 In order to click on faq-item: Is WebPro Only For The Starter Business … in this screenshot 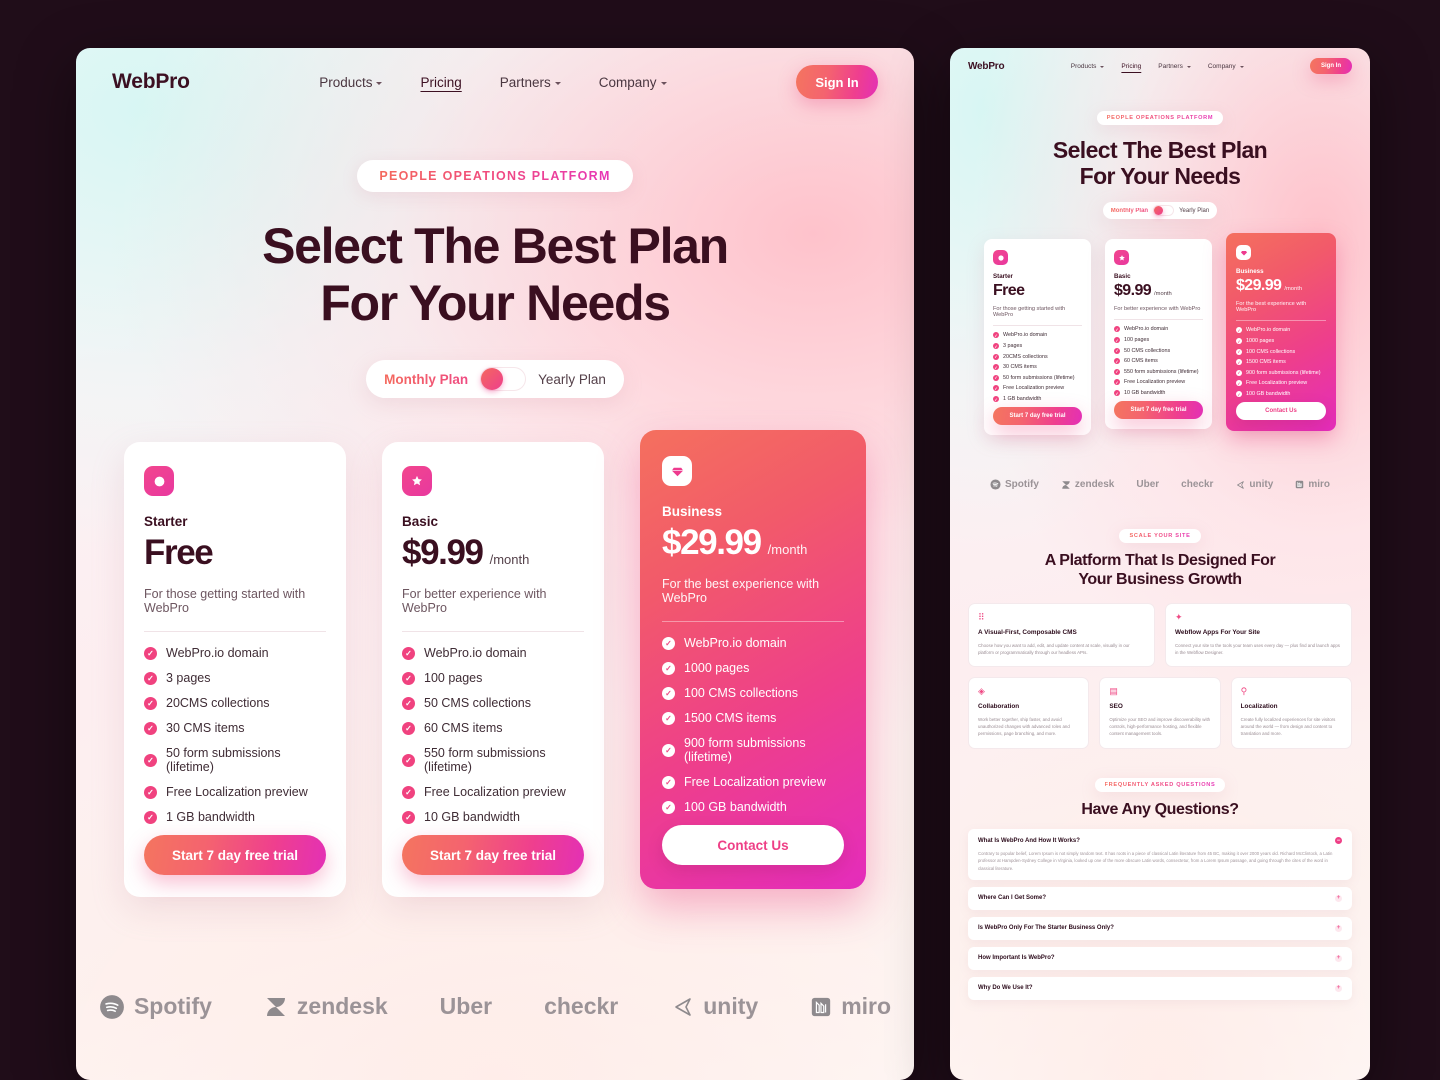, I will do `click(1160, 928)`.